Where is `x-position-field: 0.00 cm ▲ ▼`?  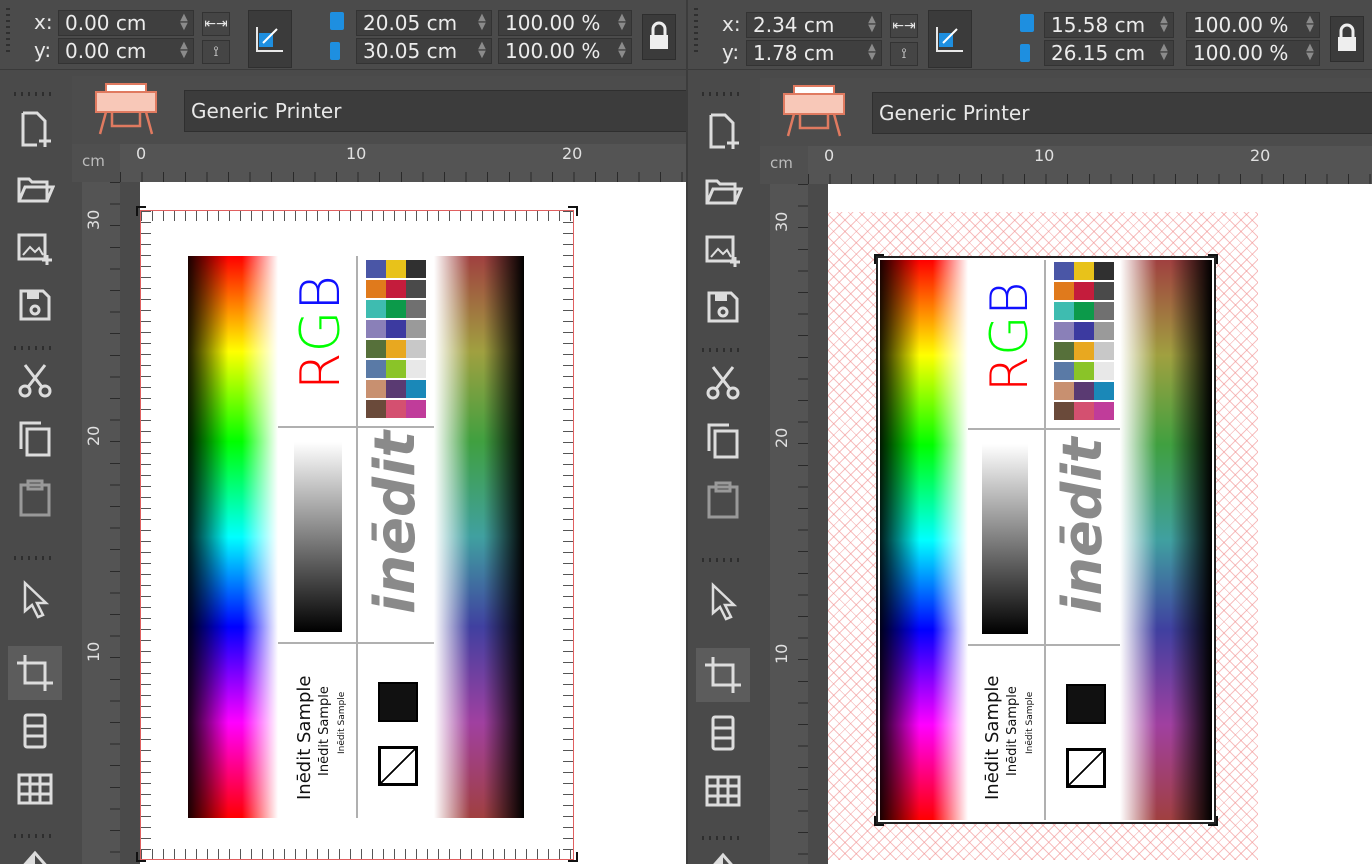
x-position-field: 0.00 cm ▲ ▼ is located at coordinates (126, 23).